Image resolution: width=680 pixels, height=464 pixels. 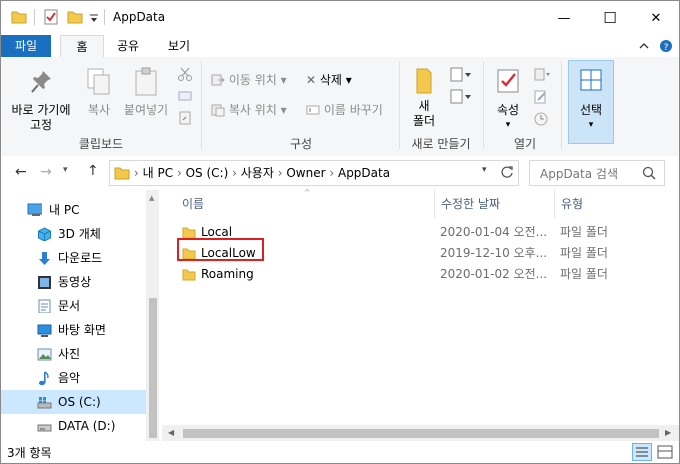 What do you see at coordinates (307, 192) in the screenshot?
I see `sort-indicator-icon: ^` at bounding box center [307, 192].